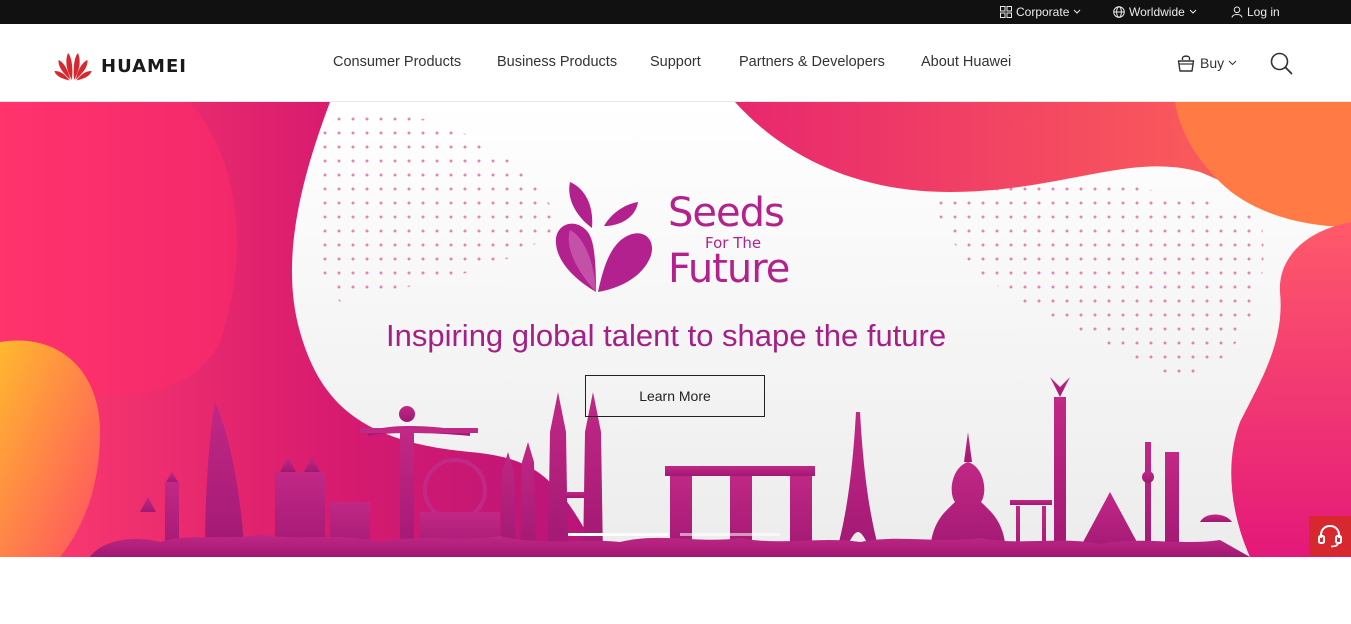  I want to click on worldwide-menu: Worldwide, so click(1155, 12).